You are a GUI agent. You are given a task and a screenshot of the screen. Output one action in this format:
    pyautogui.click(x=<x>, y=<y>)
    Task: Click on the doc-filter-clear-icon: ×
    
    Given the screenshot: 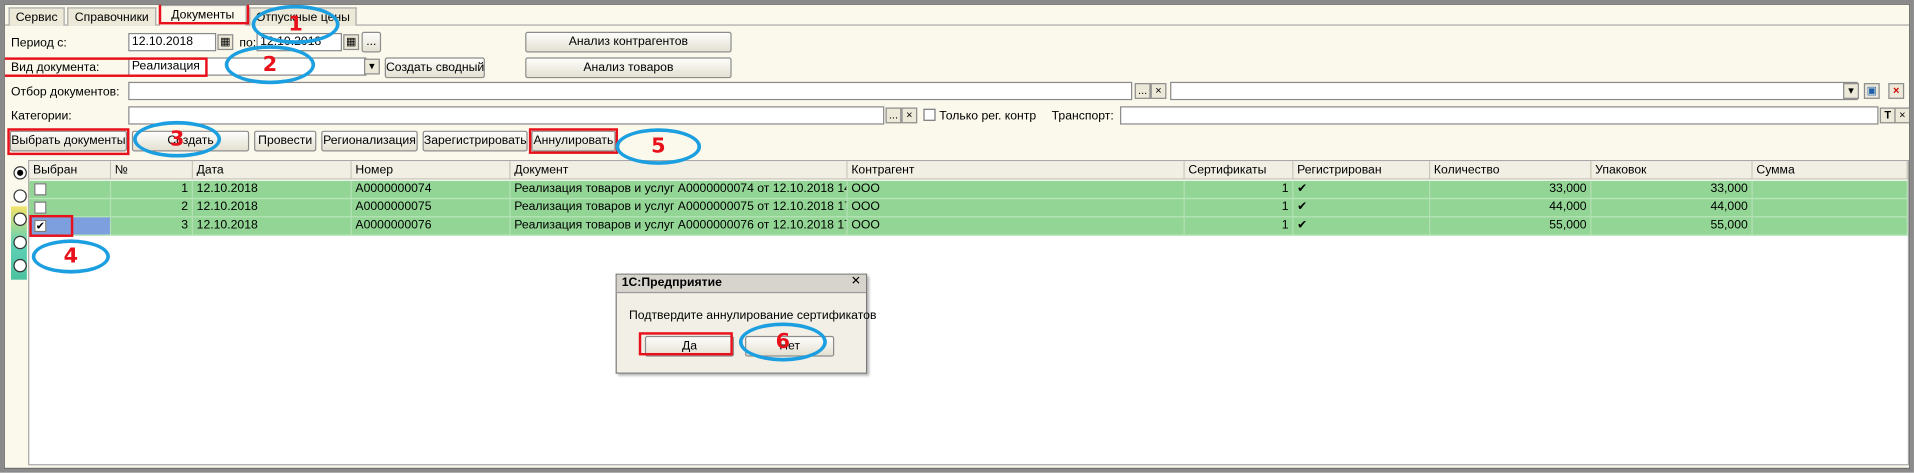 What is the action you would take?
    pyautogui.click(x=1158, y=91)
    